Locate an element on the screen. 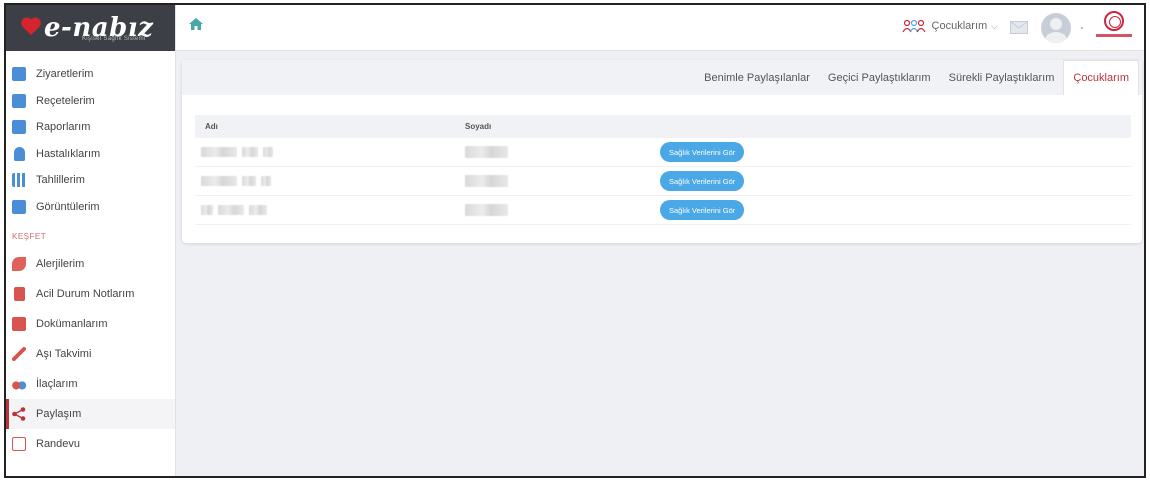  sidebar-item-label: Reçetelerim is located at coordinates (65, 100).